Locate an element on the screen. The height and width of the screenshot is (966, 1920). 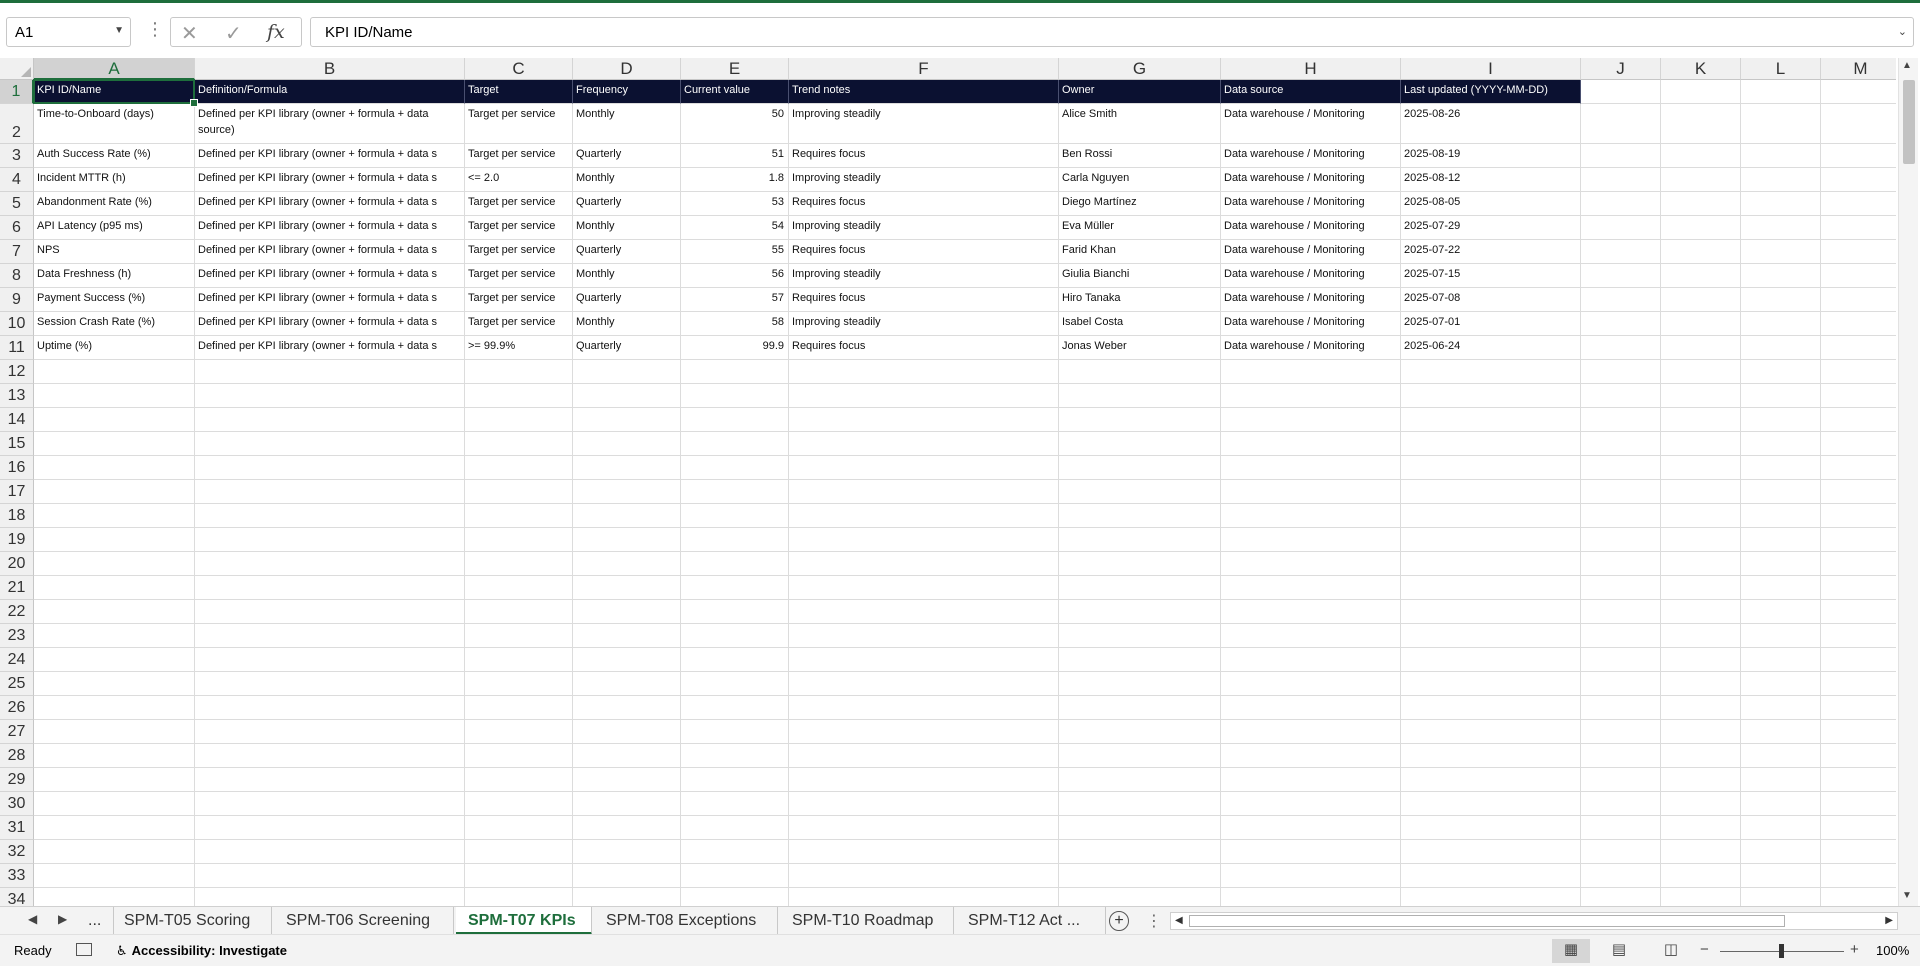
cell-c14 is located at coordinates (519, 420).